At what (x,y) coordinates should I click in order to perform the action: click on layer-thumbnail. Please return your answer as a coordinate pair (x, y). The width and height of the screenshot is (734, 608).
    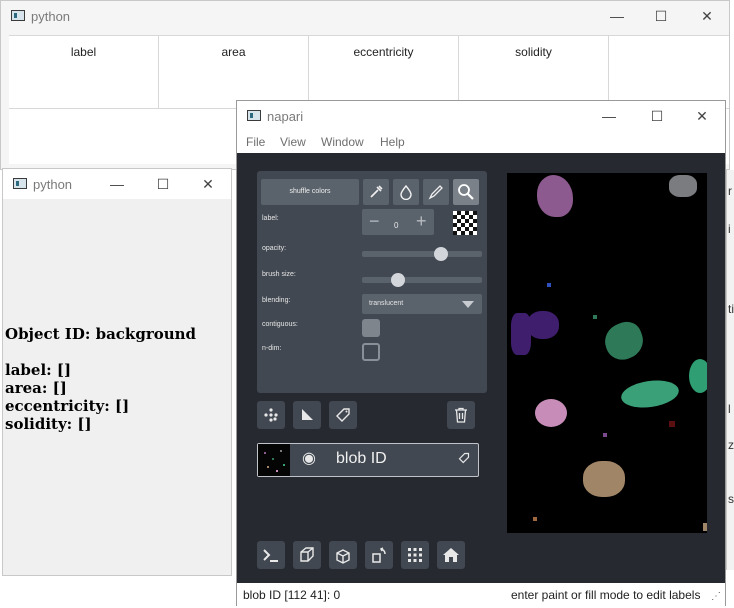
    Looking at the image, I should click on (274, 460).